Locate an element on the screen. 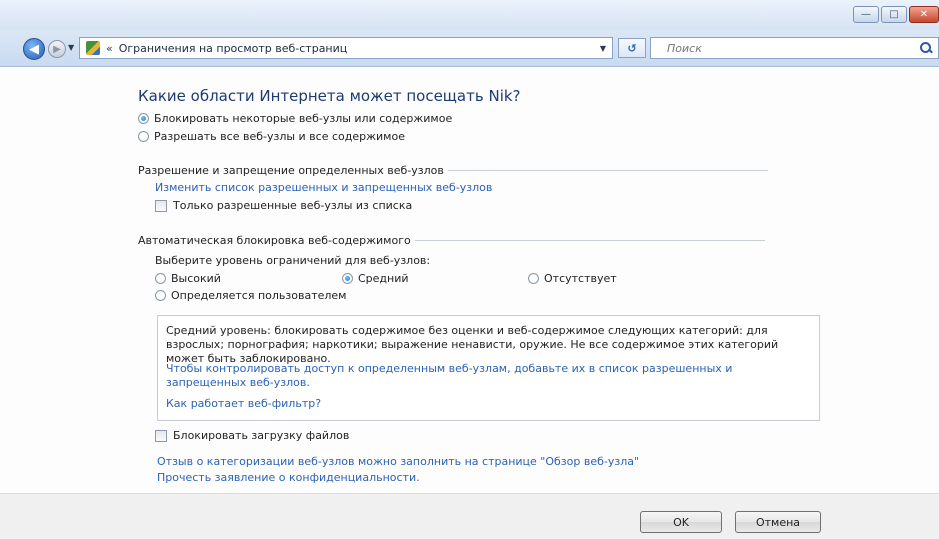  maximize-button: □ is located at coordinates (894, 14).